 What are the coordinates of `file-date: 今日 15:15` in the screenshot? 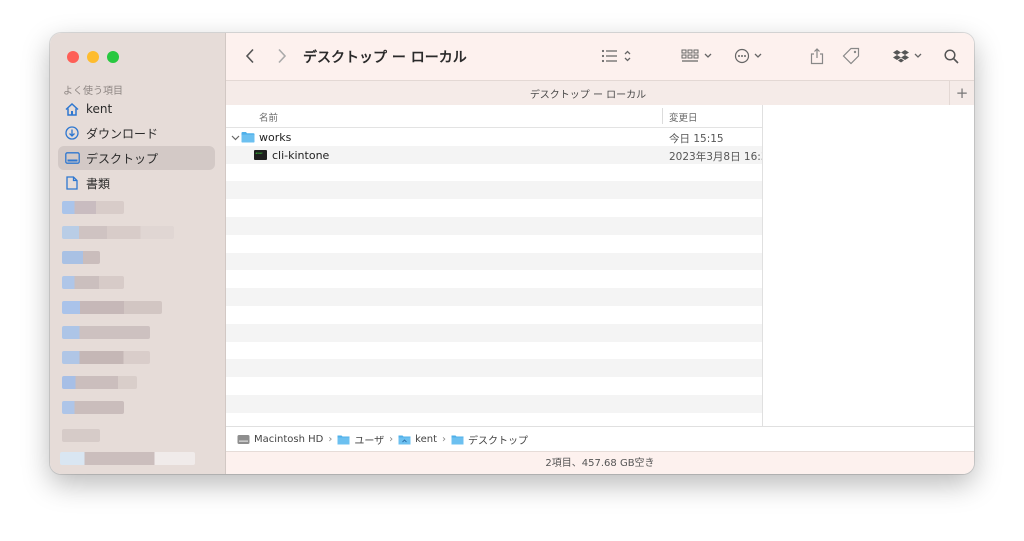 It's located at (696, 139).